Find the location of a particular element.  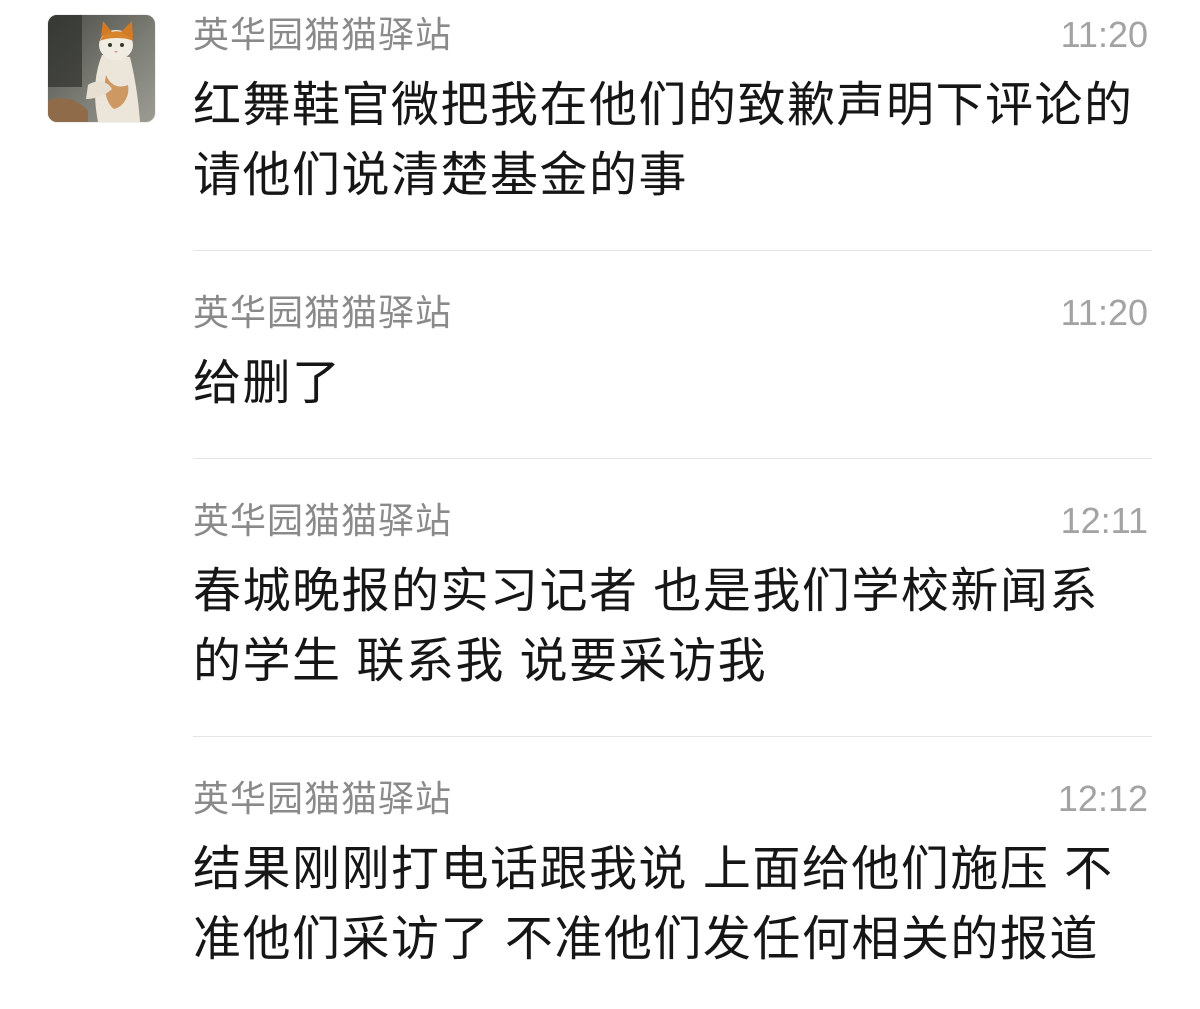

message-time: 12:11 is located at coordinates (1104, 520).